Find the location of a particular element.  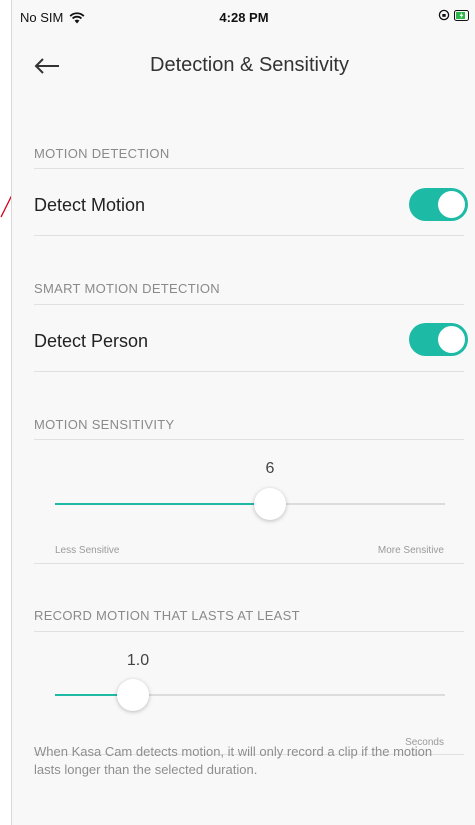

nav-header: Detection & Sensitivity is located at coordinates (243, 66).